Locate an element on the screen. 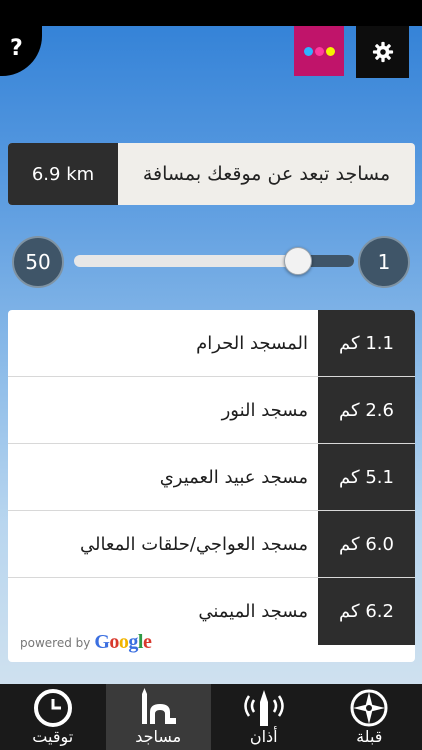 Image resolution: width=422 pixels, height=750 pixels. gear-icon is located at coordinates (382, 52).